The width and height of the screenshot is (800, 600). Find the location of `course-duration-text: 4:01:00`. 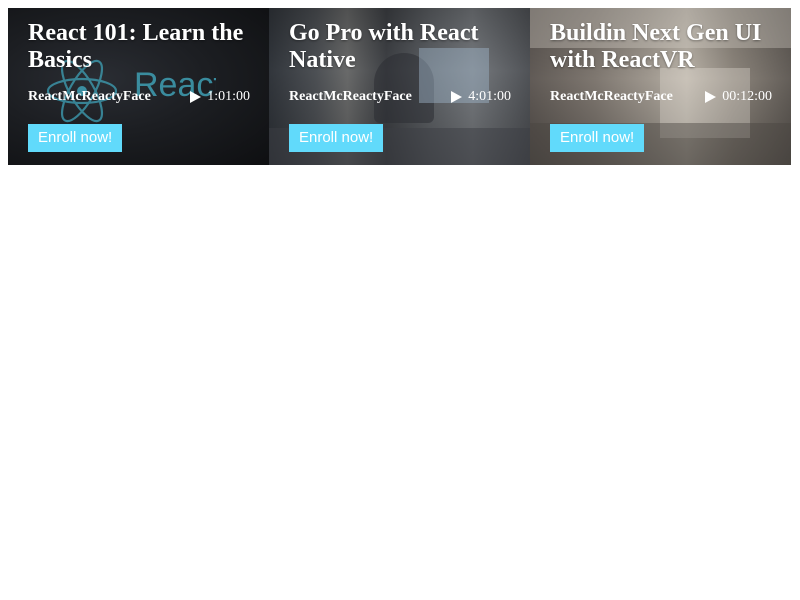

course-duration-text: 4:01:00 is located at coordinates (489, 96).